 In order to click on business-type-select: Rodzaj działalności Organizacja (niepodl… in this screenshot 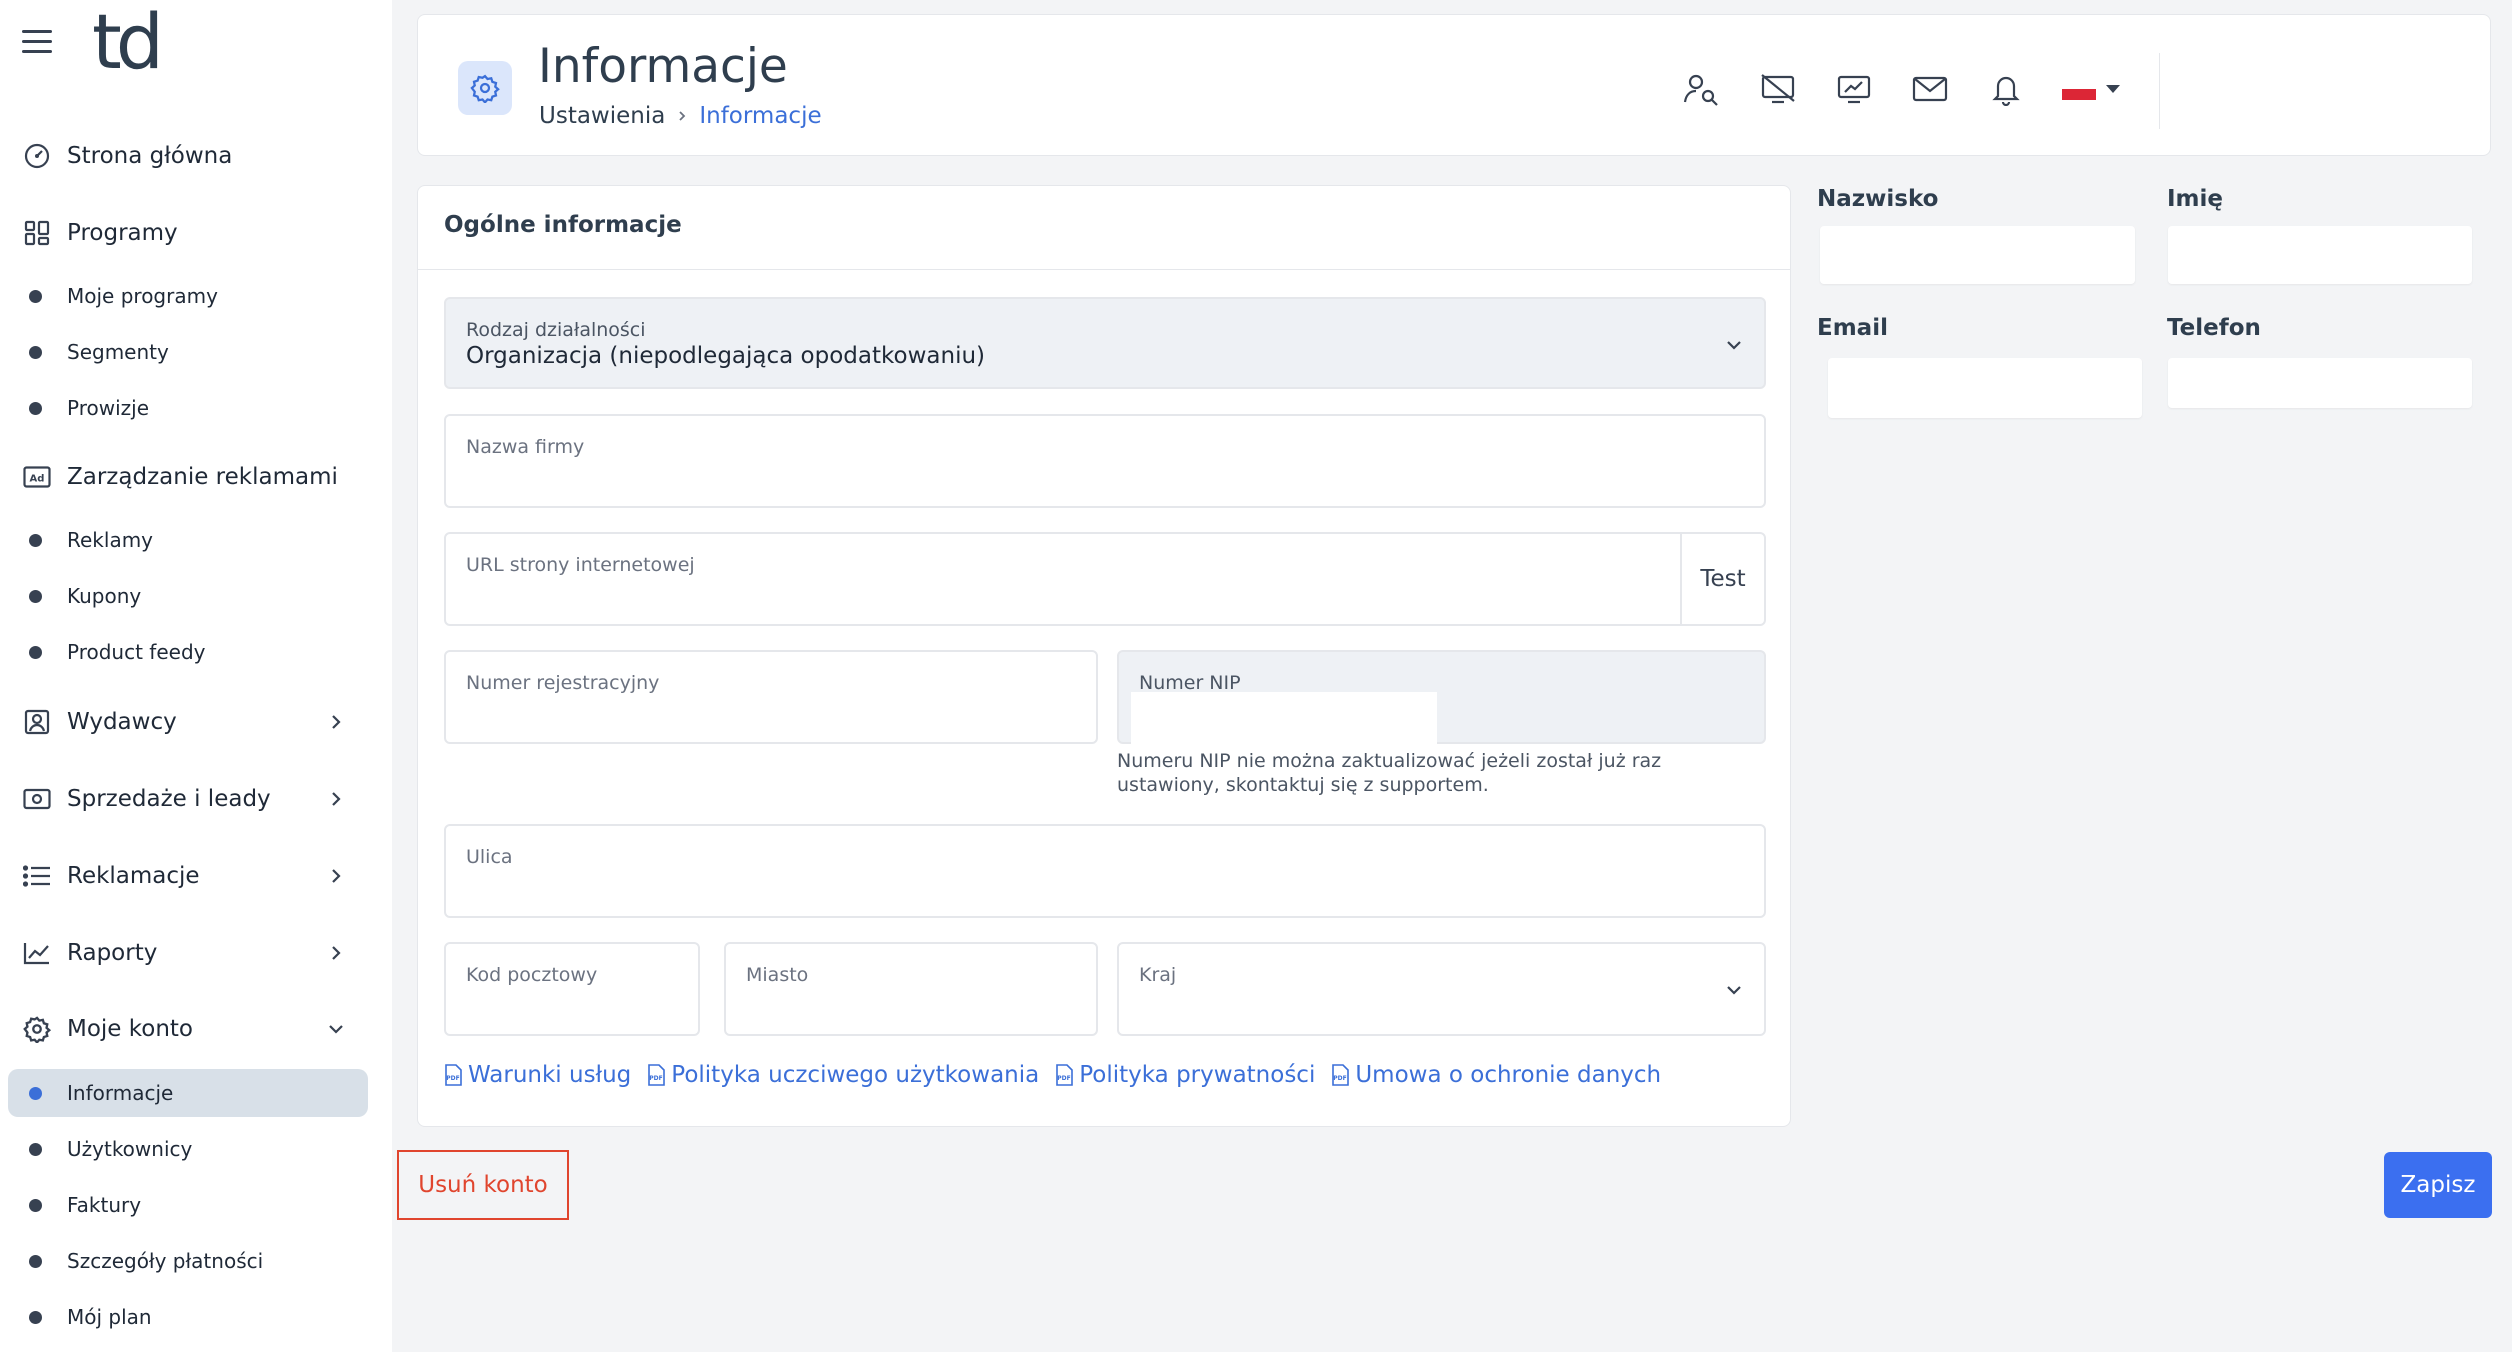, I will do `click(1105, 343)`.